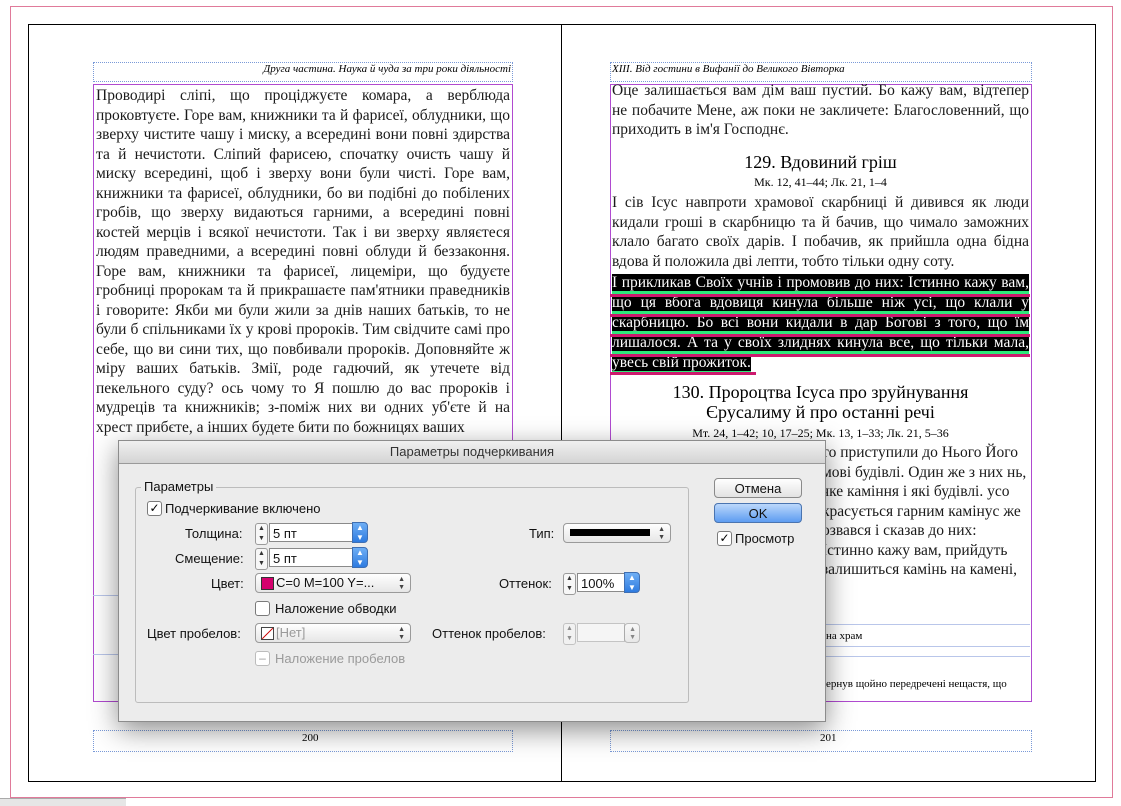 The image size is (1121, 806). Describe the element at coordinates (844, 636) in the screenshot. I see `right-fragment-note: на храм` at that location.